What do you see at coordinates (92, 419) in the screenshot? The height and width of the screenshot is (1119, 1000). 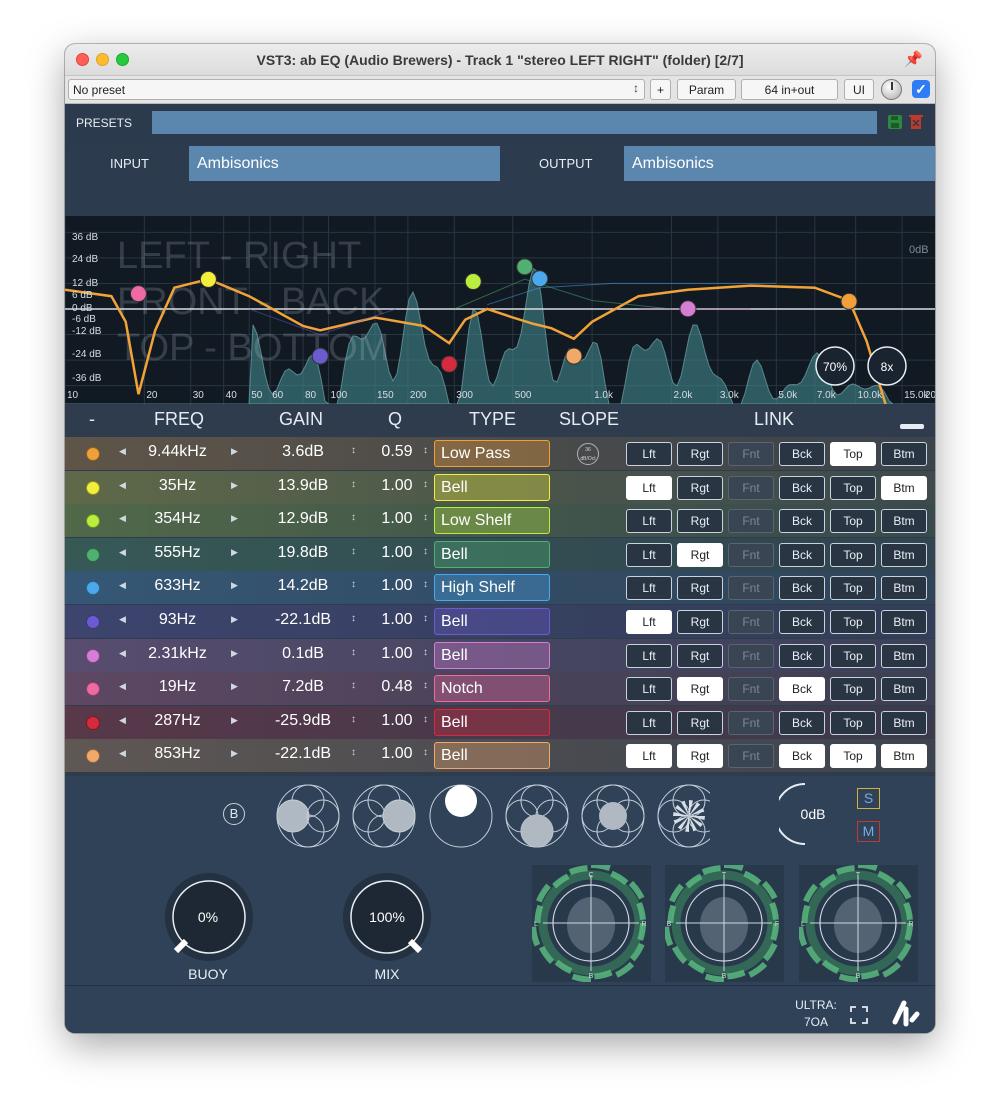 I see `header-dash: -` at bounding box center [92, 419].